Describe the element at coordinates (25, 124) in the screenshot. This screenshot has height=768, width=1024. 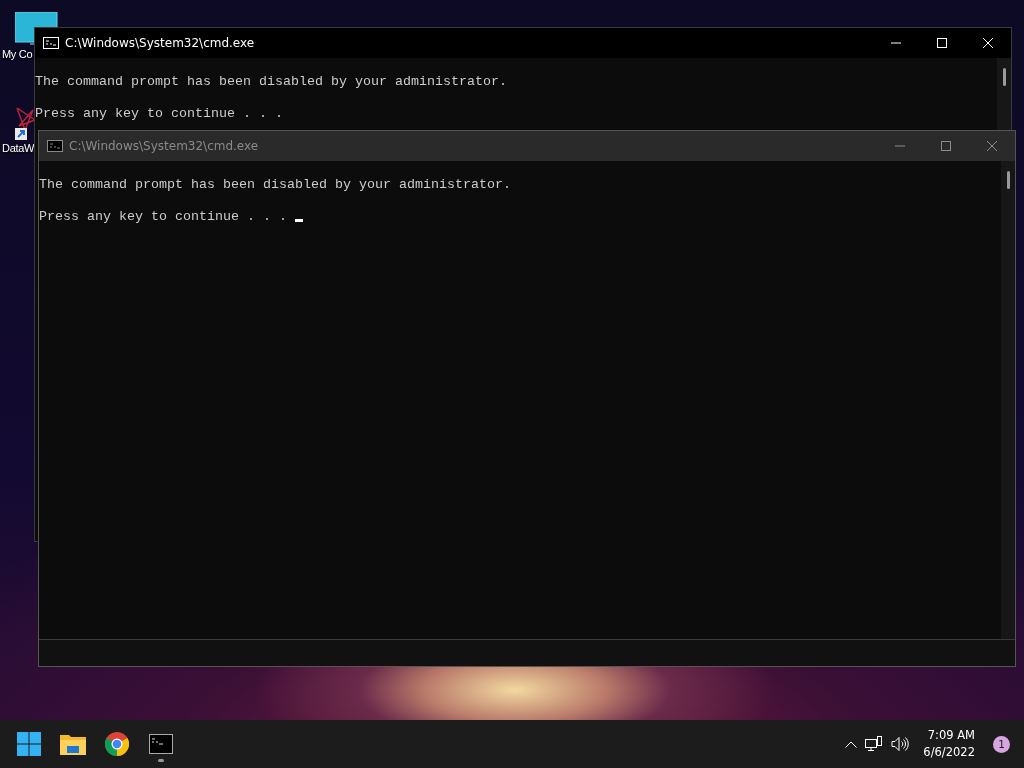
I see `molecule-shortcut-icon` at that location.